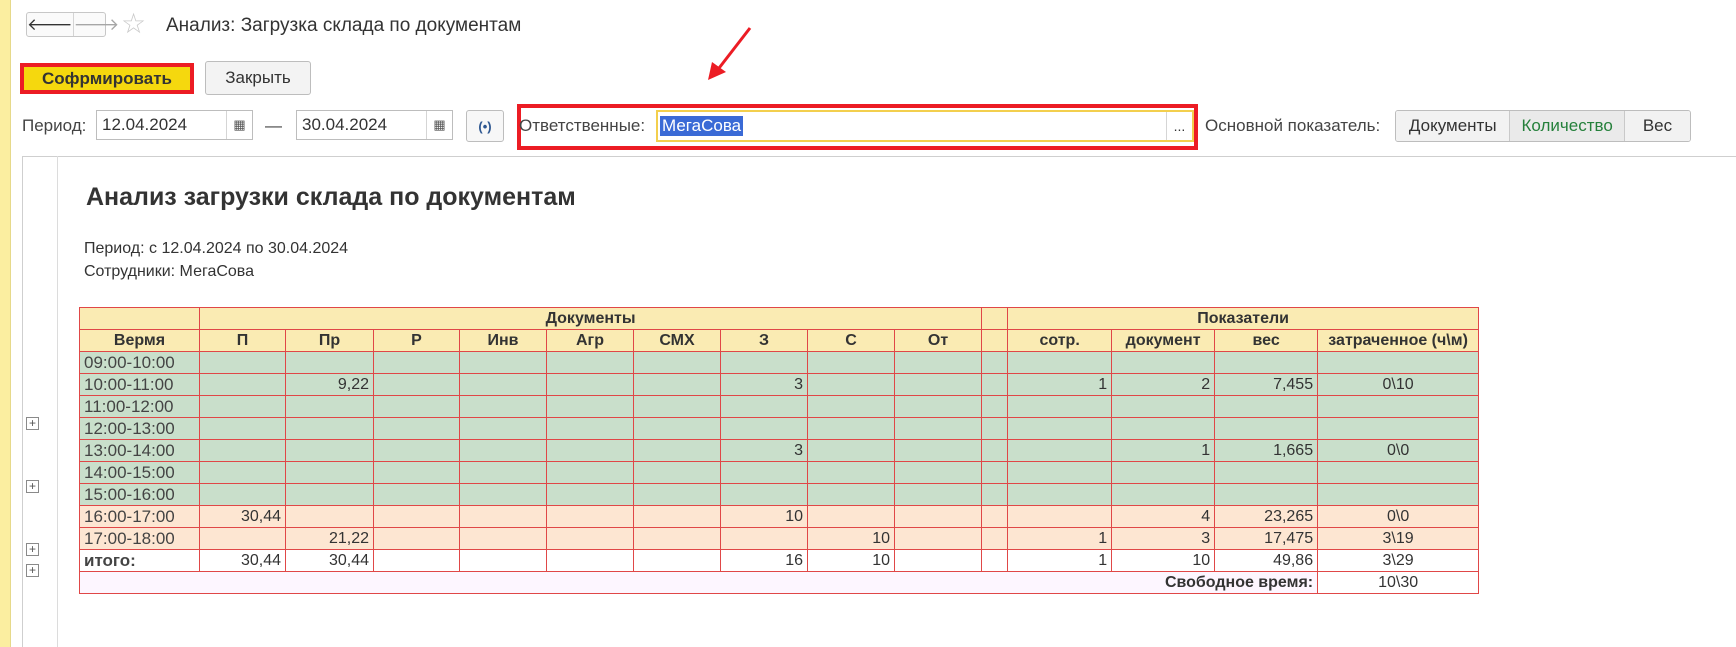 The height and width of the screenshot is (647, 1736). Describe the element at coordinates (582, 125) in the screenshot. I see `responsible-label: Ответственные:` at that location.